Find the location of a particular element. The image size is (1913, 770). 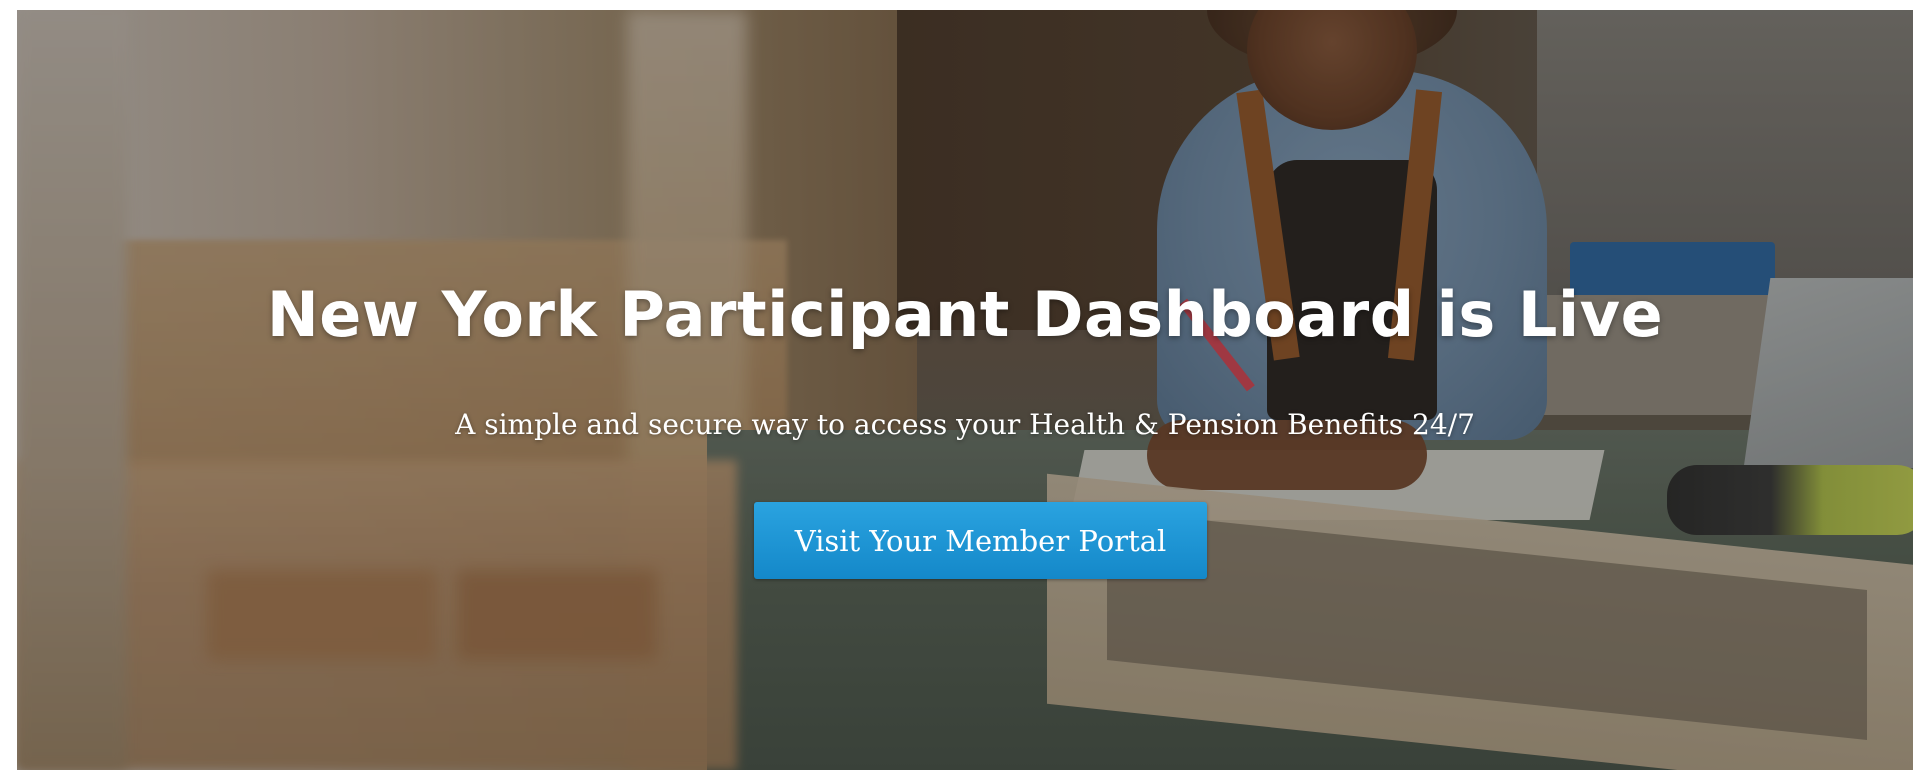

hero-headline: New York Participant Dashboard is Live is located at coordinates (965, 314).